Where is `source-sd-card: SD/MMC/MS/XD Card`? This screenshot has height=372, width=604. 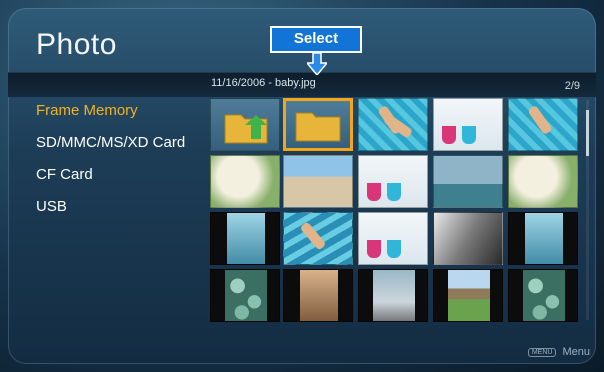
source-sd-card: SD/MMC/MS/XD Card is located at coordinates (110, 150).